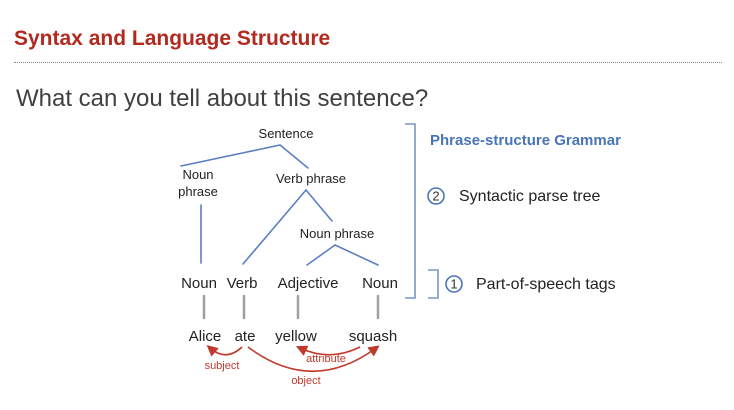  Describe the element at coordinates (410, 211) in the screenshot. I see `bracket-parse-tree` at that location.